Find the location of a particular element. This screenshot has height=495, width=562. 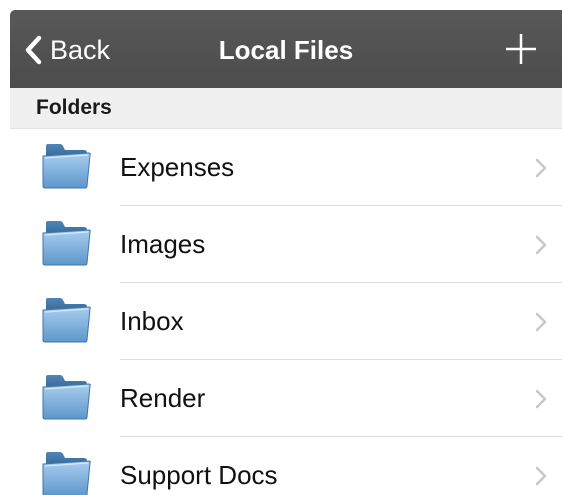

folder-label: Images is located at coordinates (163, 244).